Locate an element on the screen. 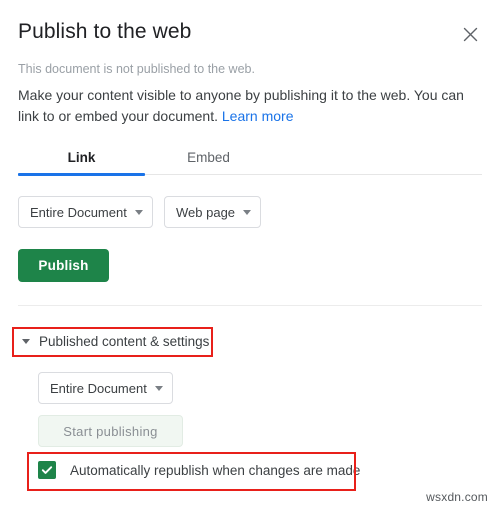  section-divider is located at coordinates (250, 305).